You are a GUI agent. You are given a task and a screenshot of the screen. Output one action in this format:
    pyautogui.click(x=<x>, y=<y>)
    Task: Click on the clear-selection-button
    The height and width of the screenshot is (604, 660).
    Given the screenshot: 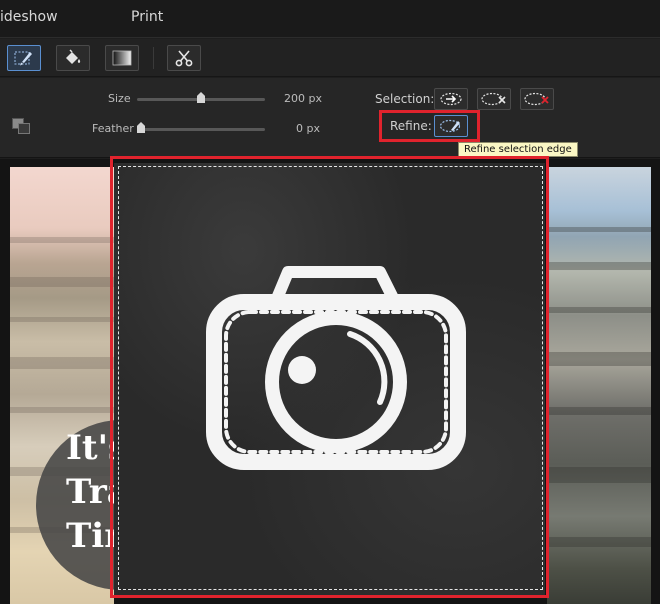 What is the action you would take?
    pyautogui.click(x=537, y=99)
    